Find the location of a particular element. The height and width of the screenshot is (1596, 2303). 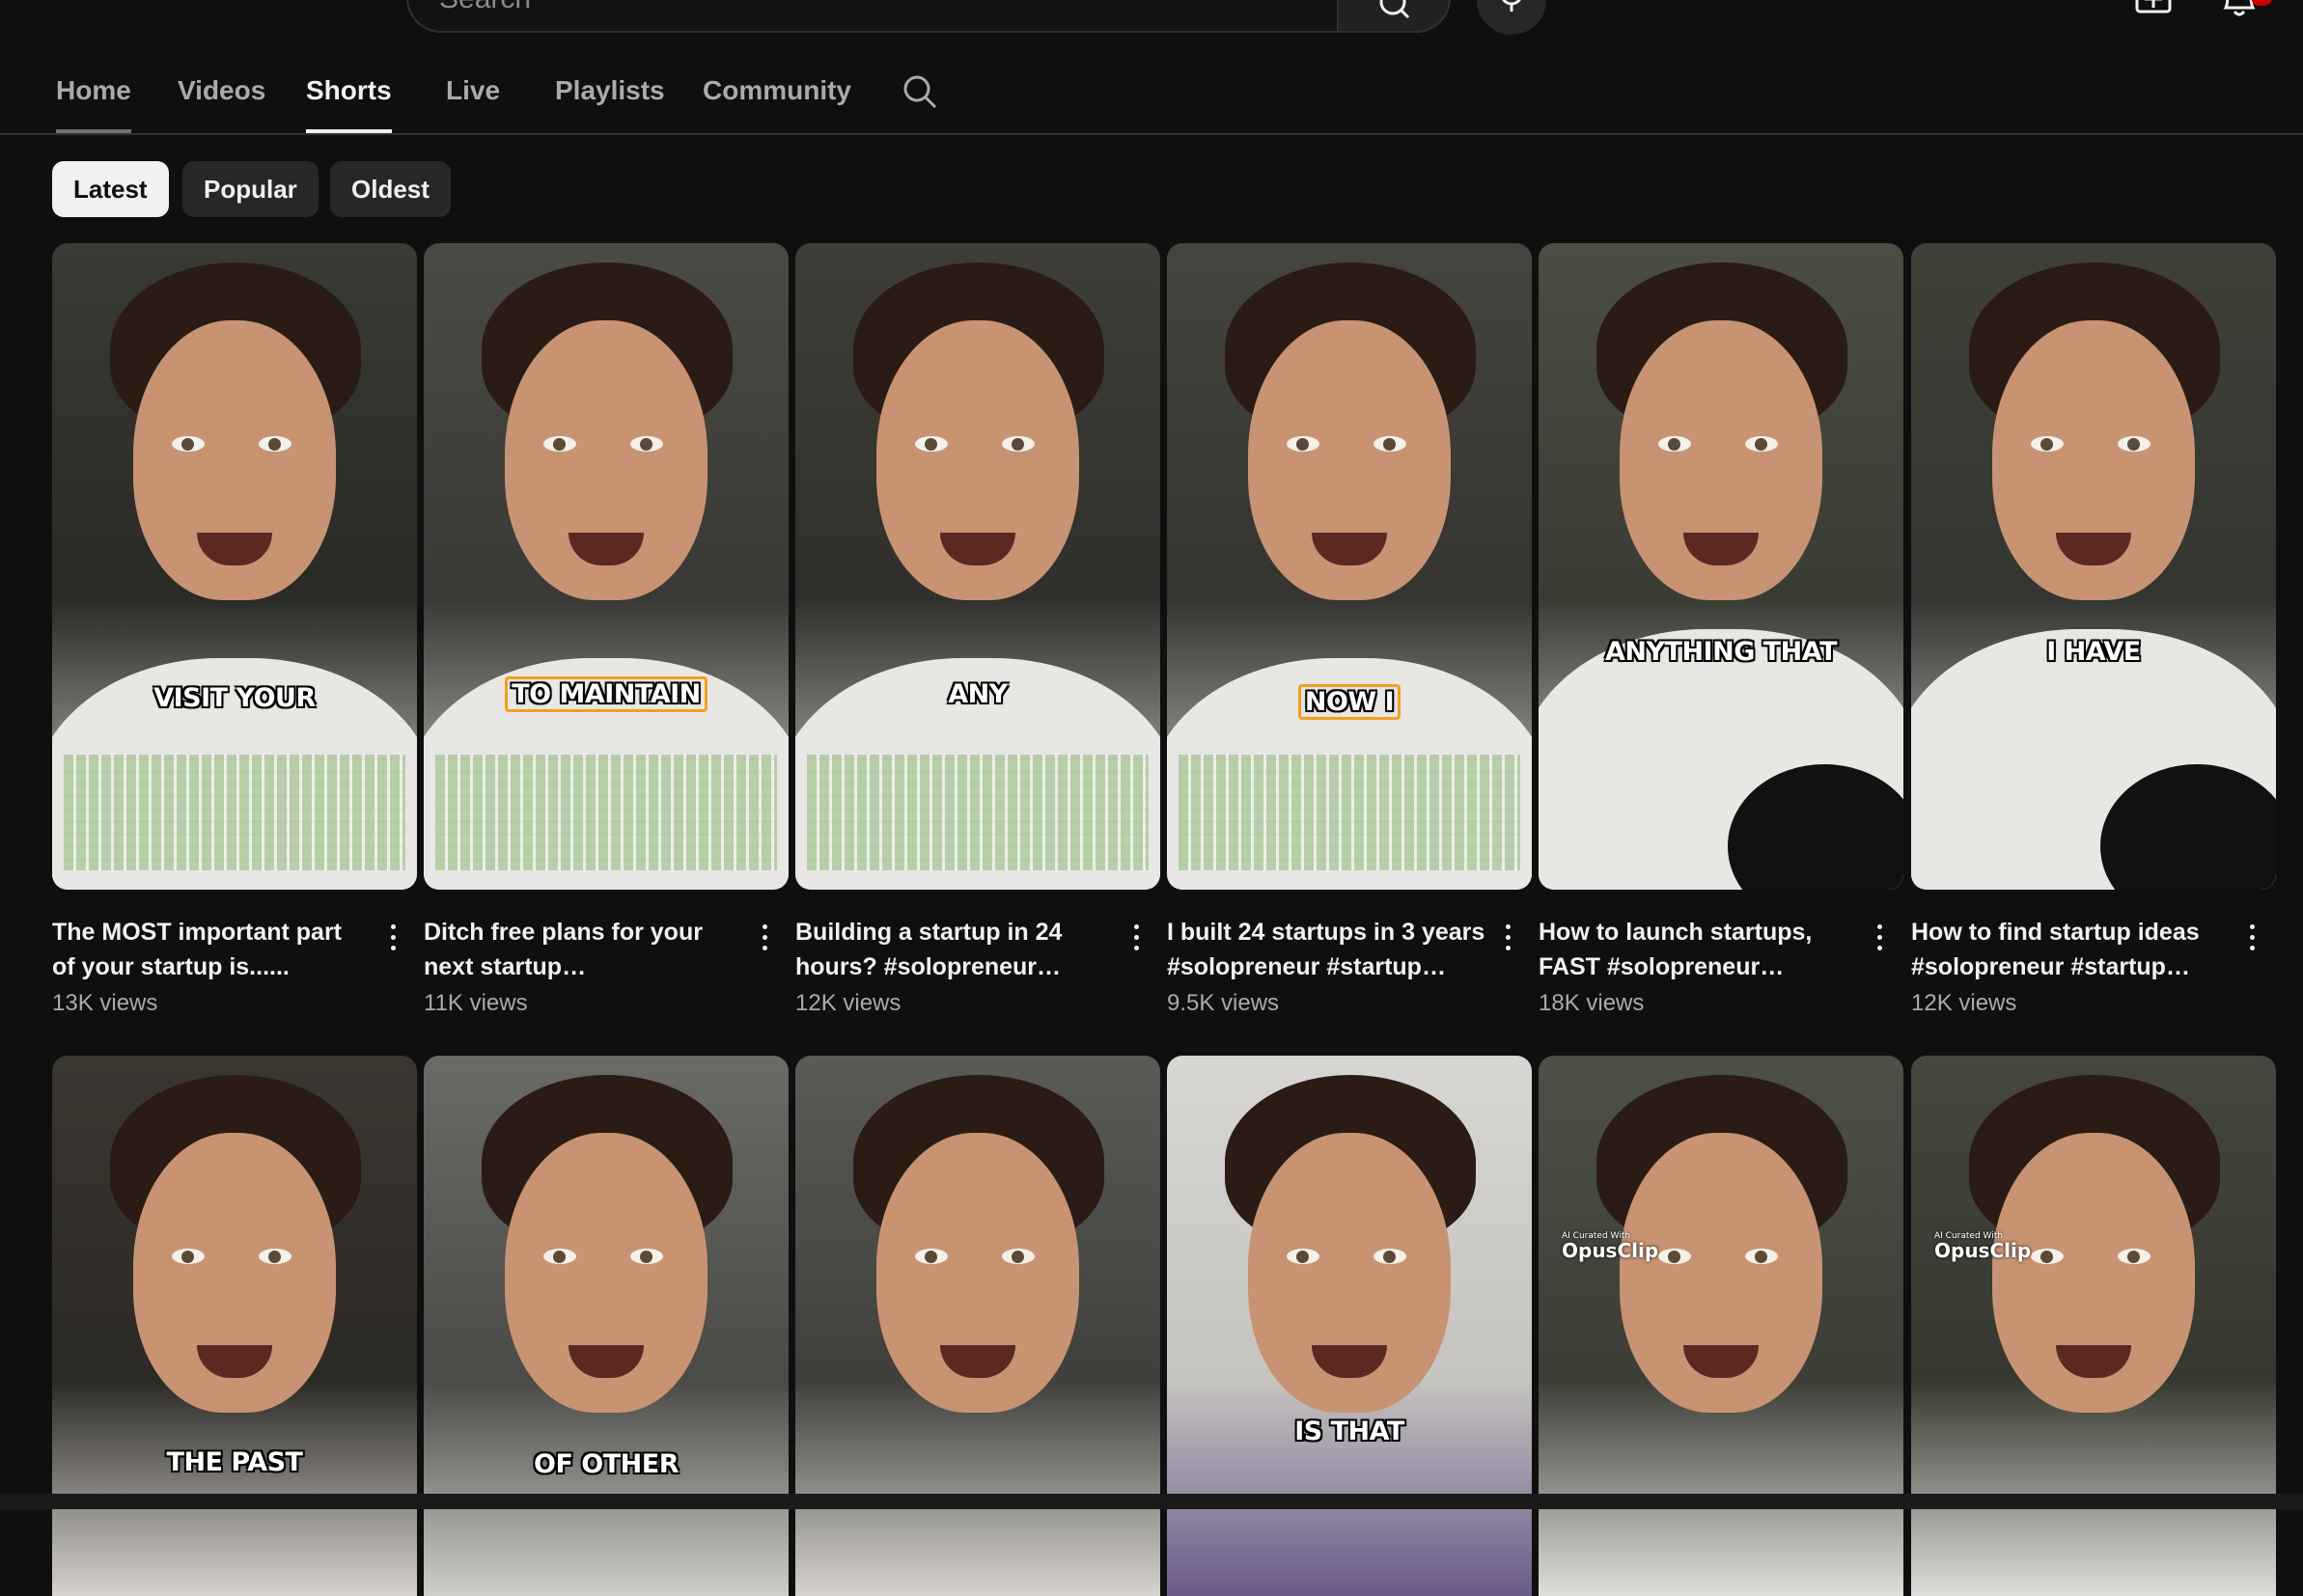

short-thumbnail: IS THAT is located at coordinates (1349, 1326).